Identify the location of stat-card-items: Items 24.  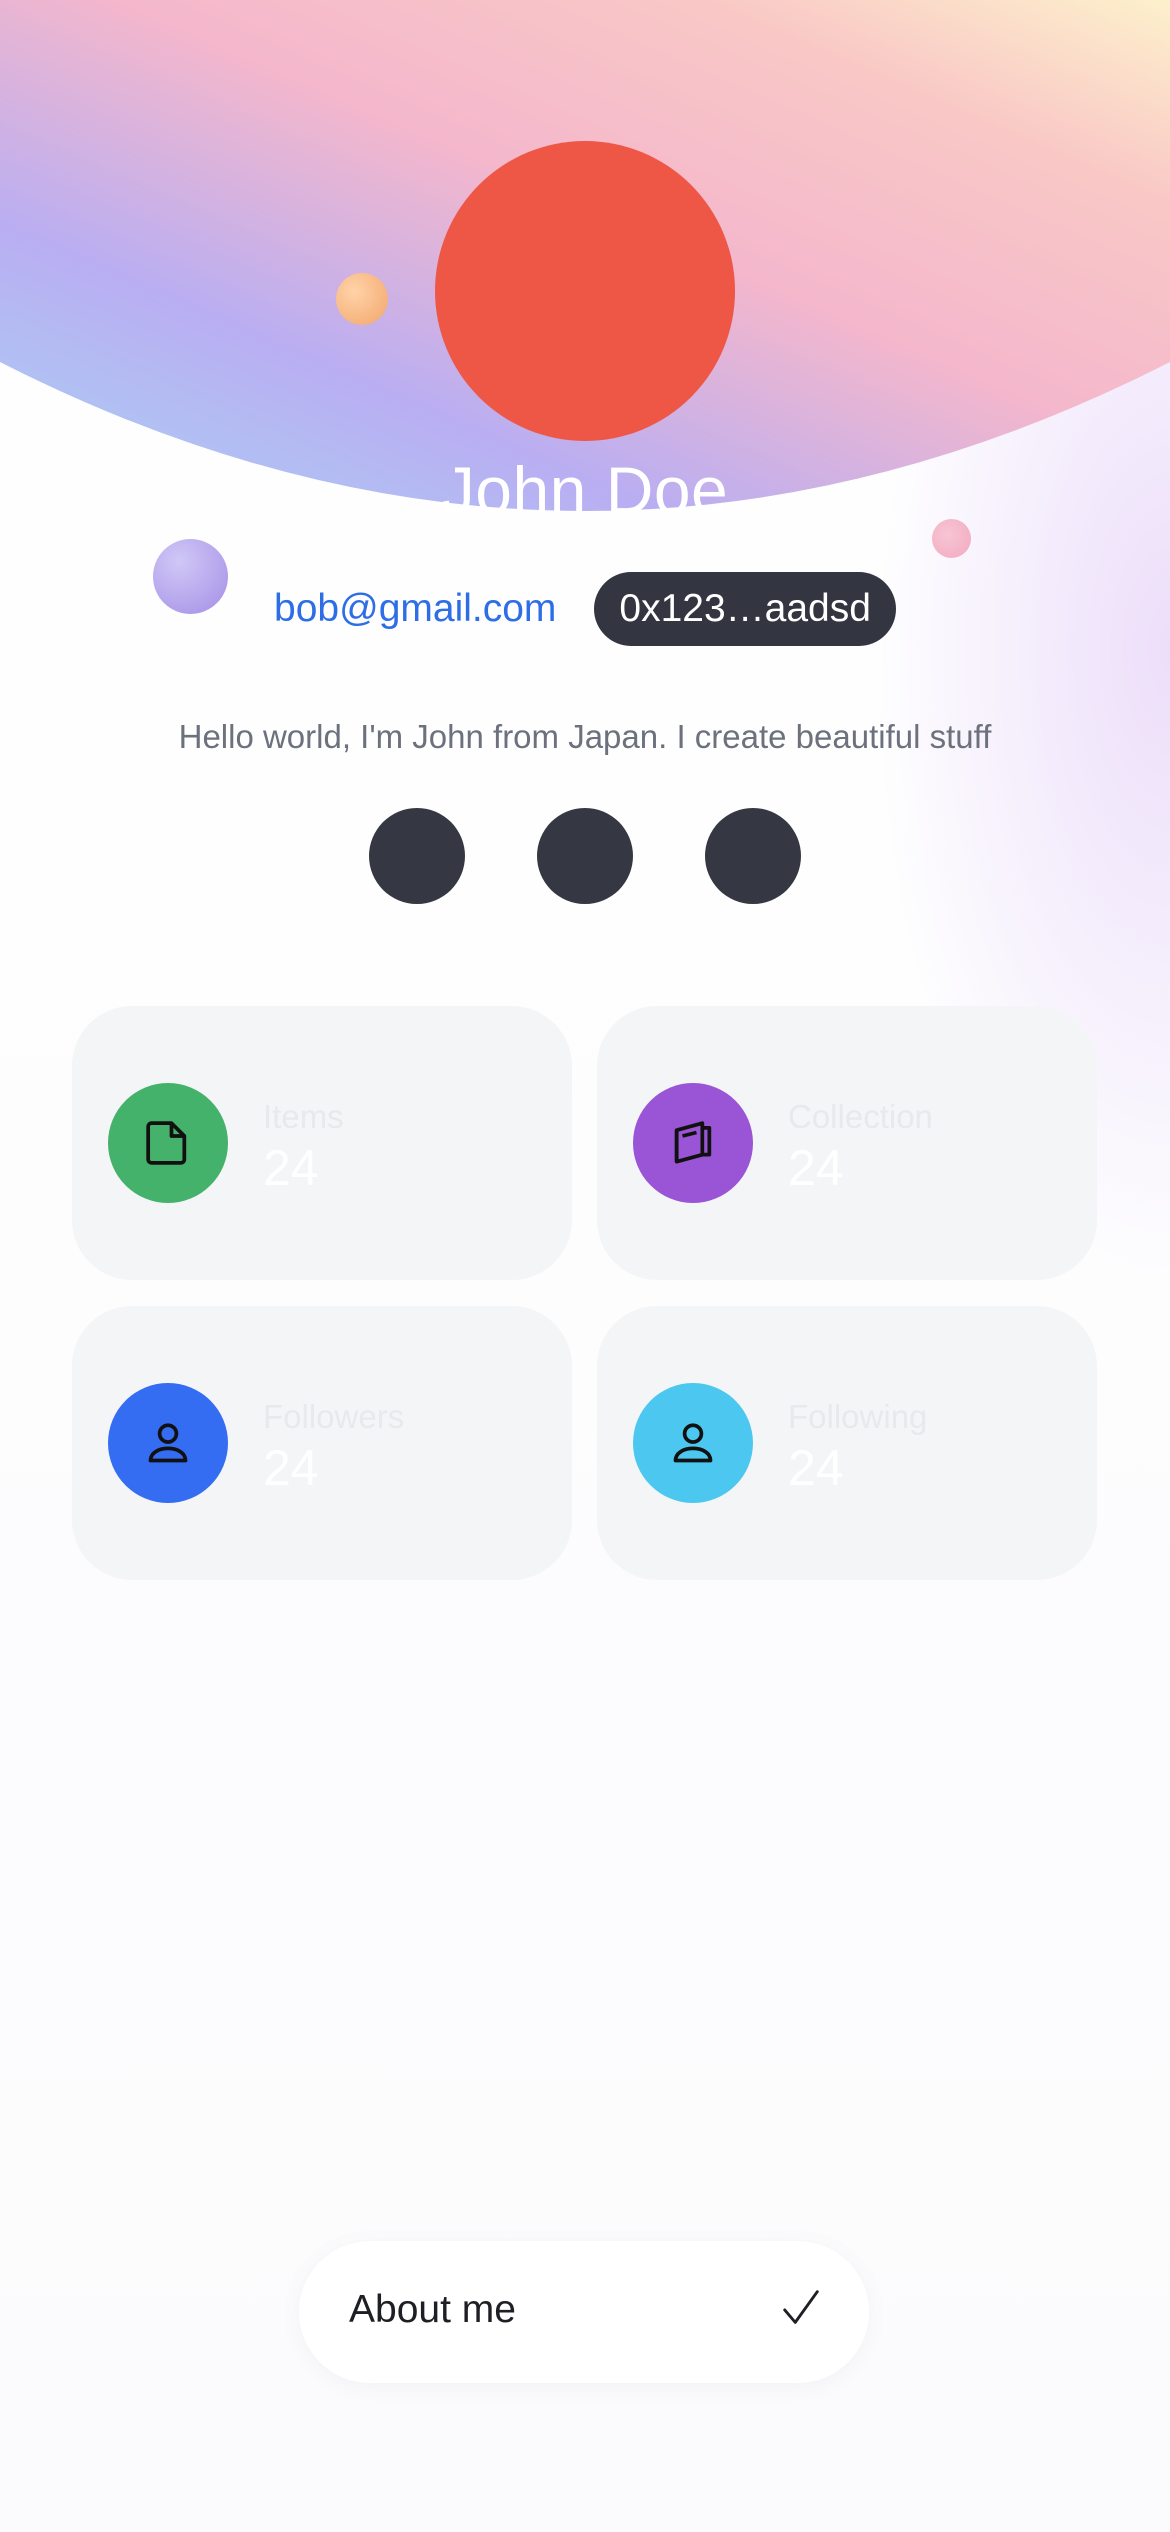
(322, 1143).